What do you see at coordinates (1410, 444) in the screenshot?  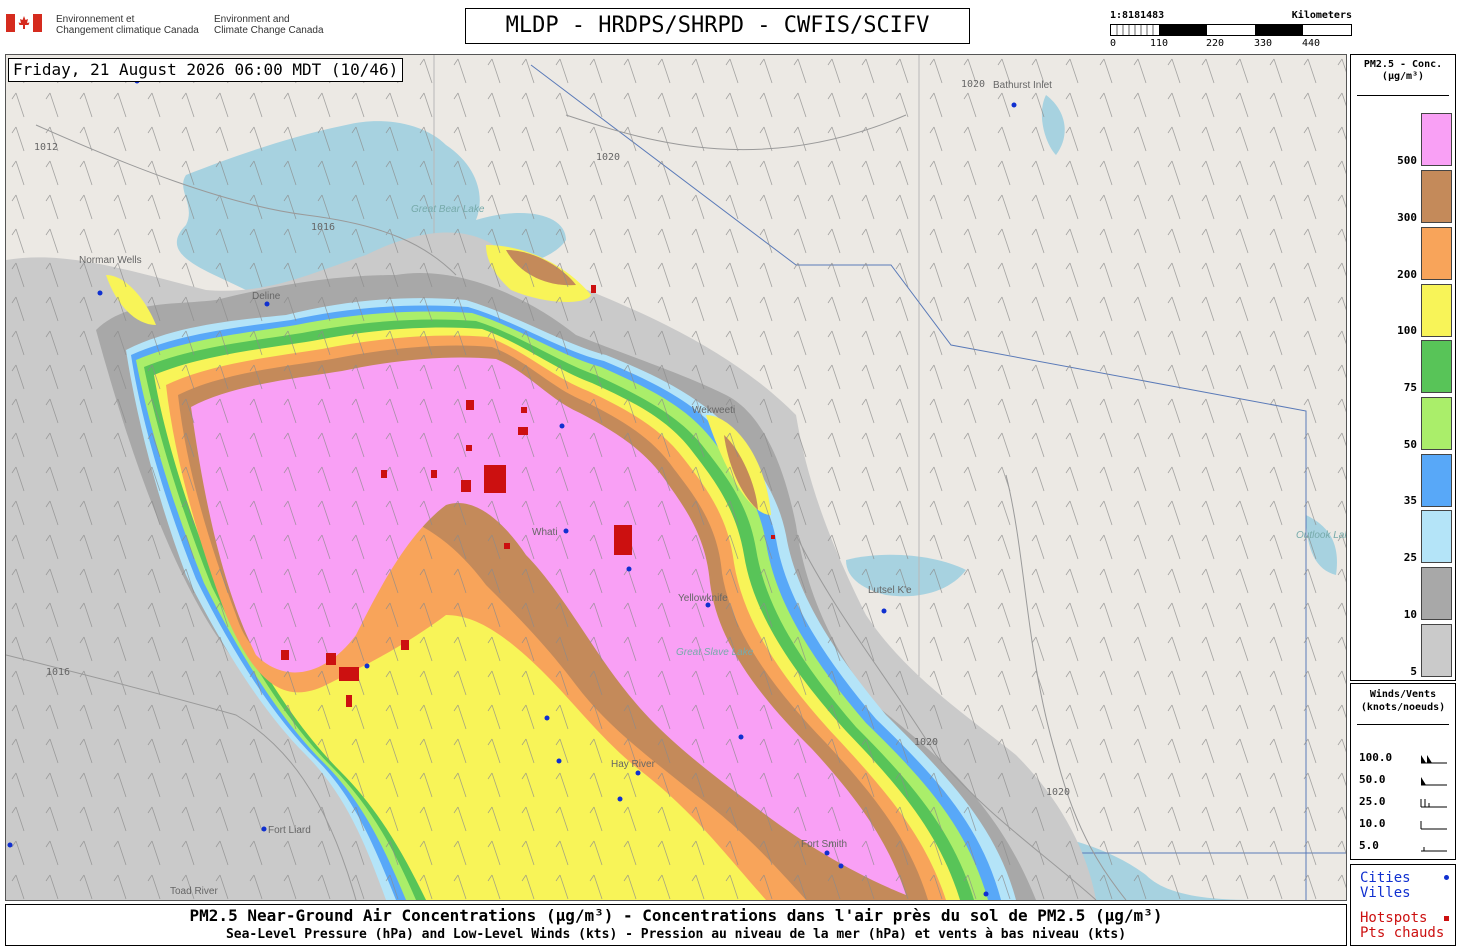 I see `legend-label: 50` at bounding box center [1410, 444].